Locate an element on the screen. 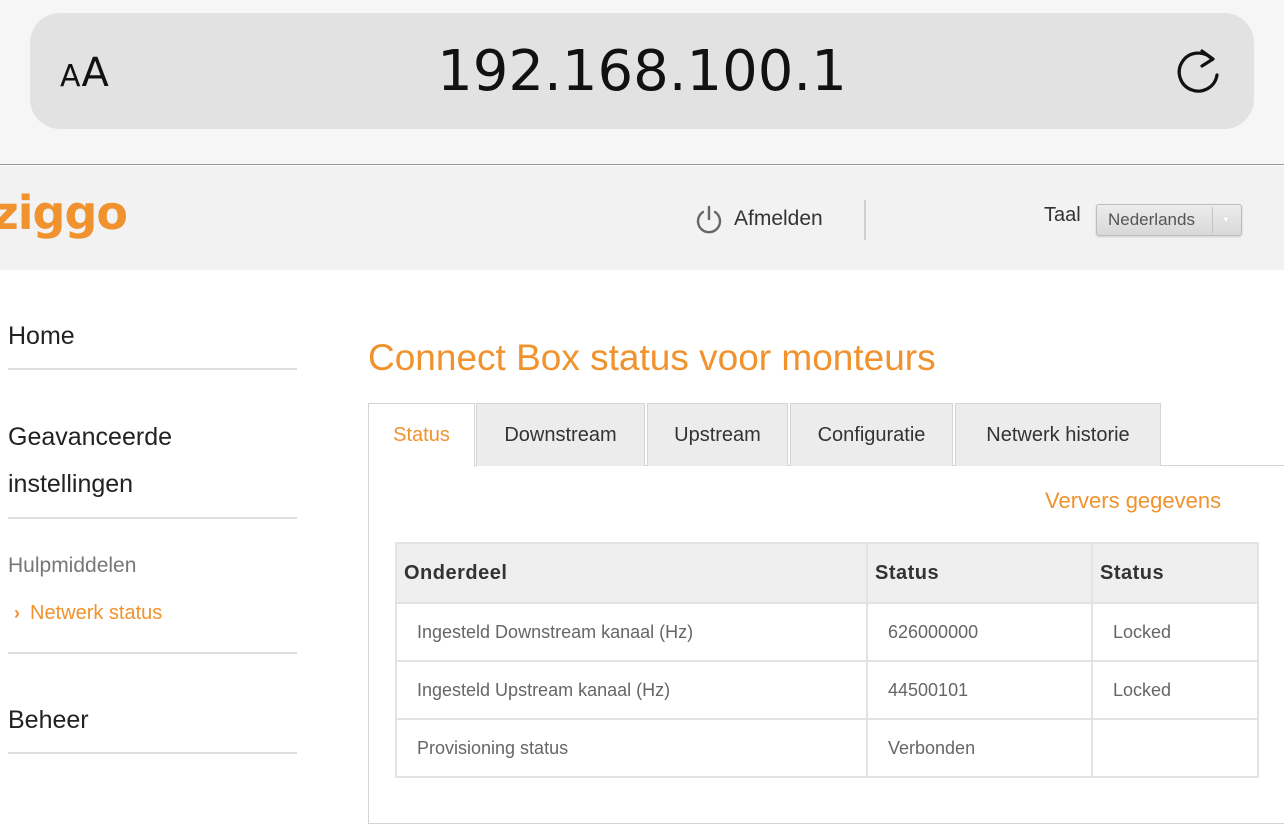 The width and height of the screenshot is (1284, 827). sidebar-item-admin: Beheer is located at coordinates (152, 720).